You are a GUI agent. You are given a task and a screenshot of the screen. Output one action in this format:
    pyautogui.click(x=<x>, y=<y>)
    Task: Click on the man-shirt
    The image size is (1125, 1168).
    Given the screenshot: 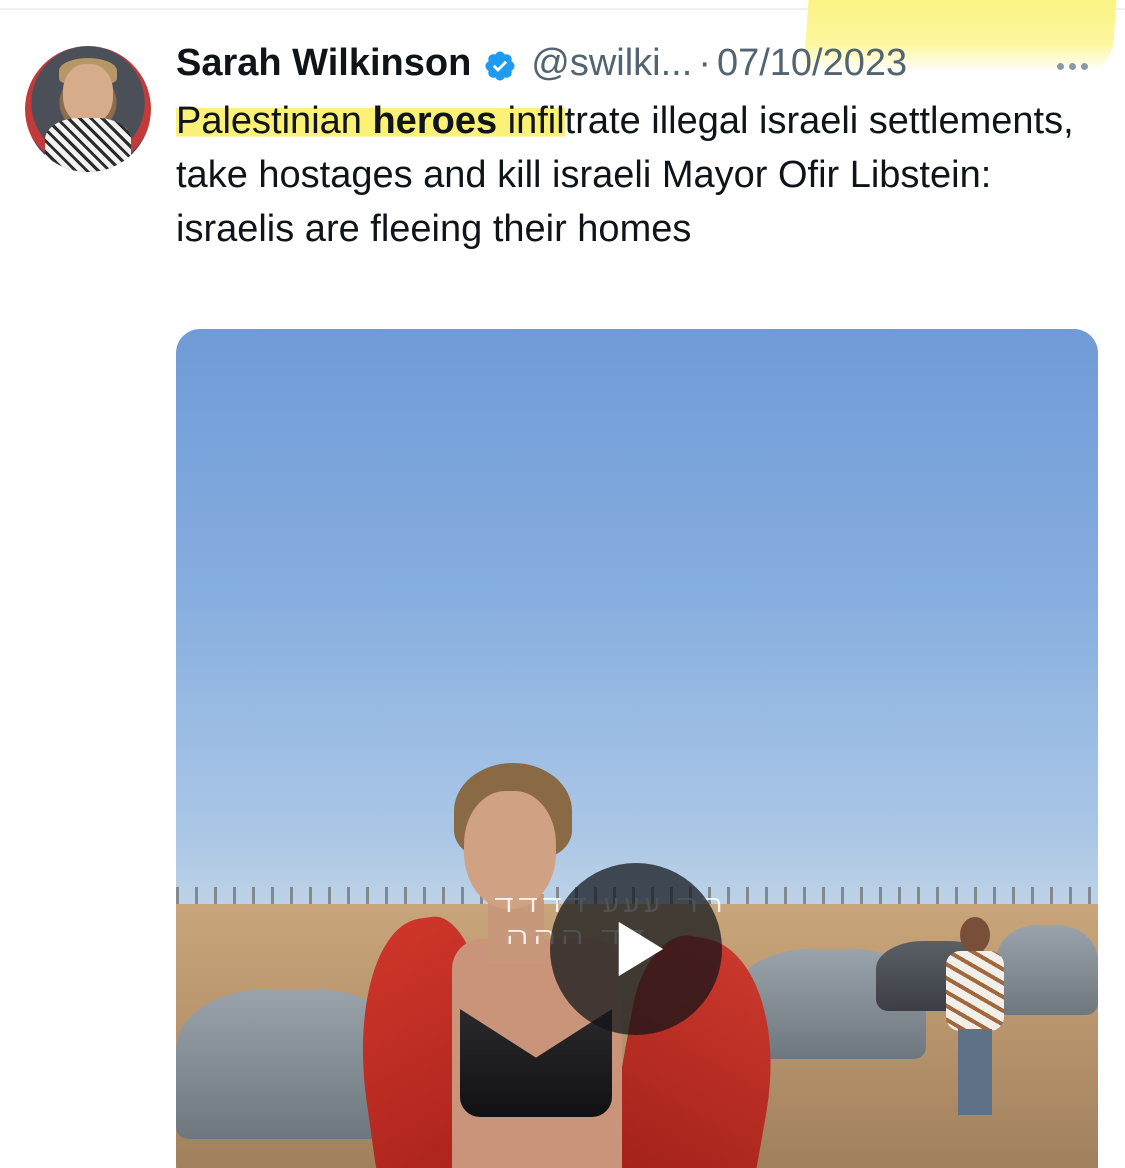 What is the action you would take?
    pyautogui.click(x=975, y=991)
    